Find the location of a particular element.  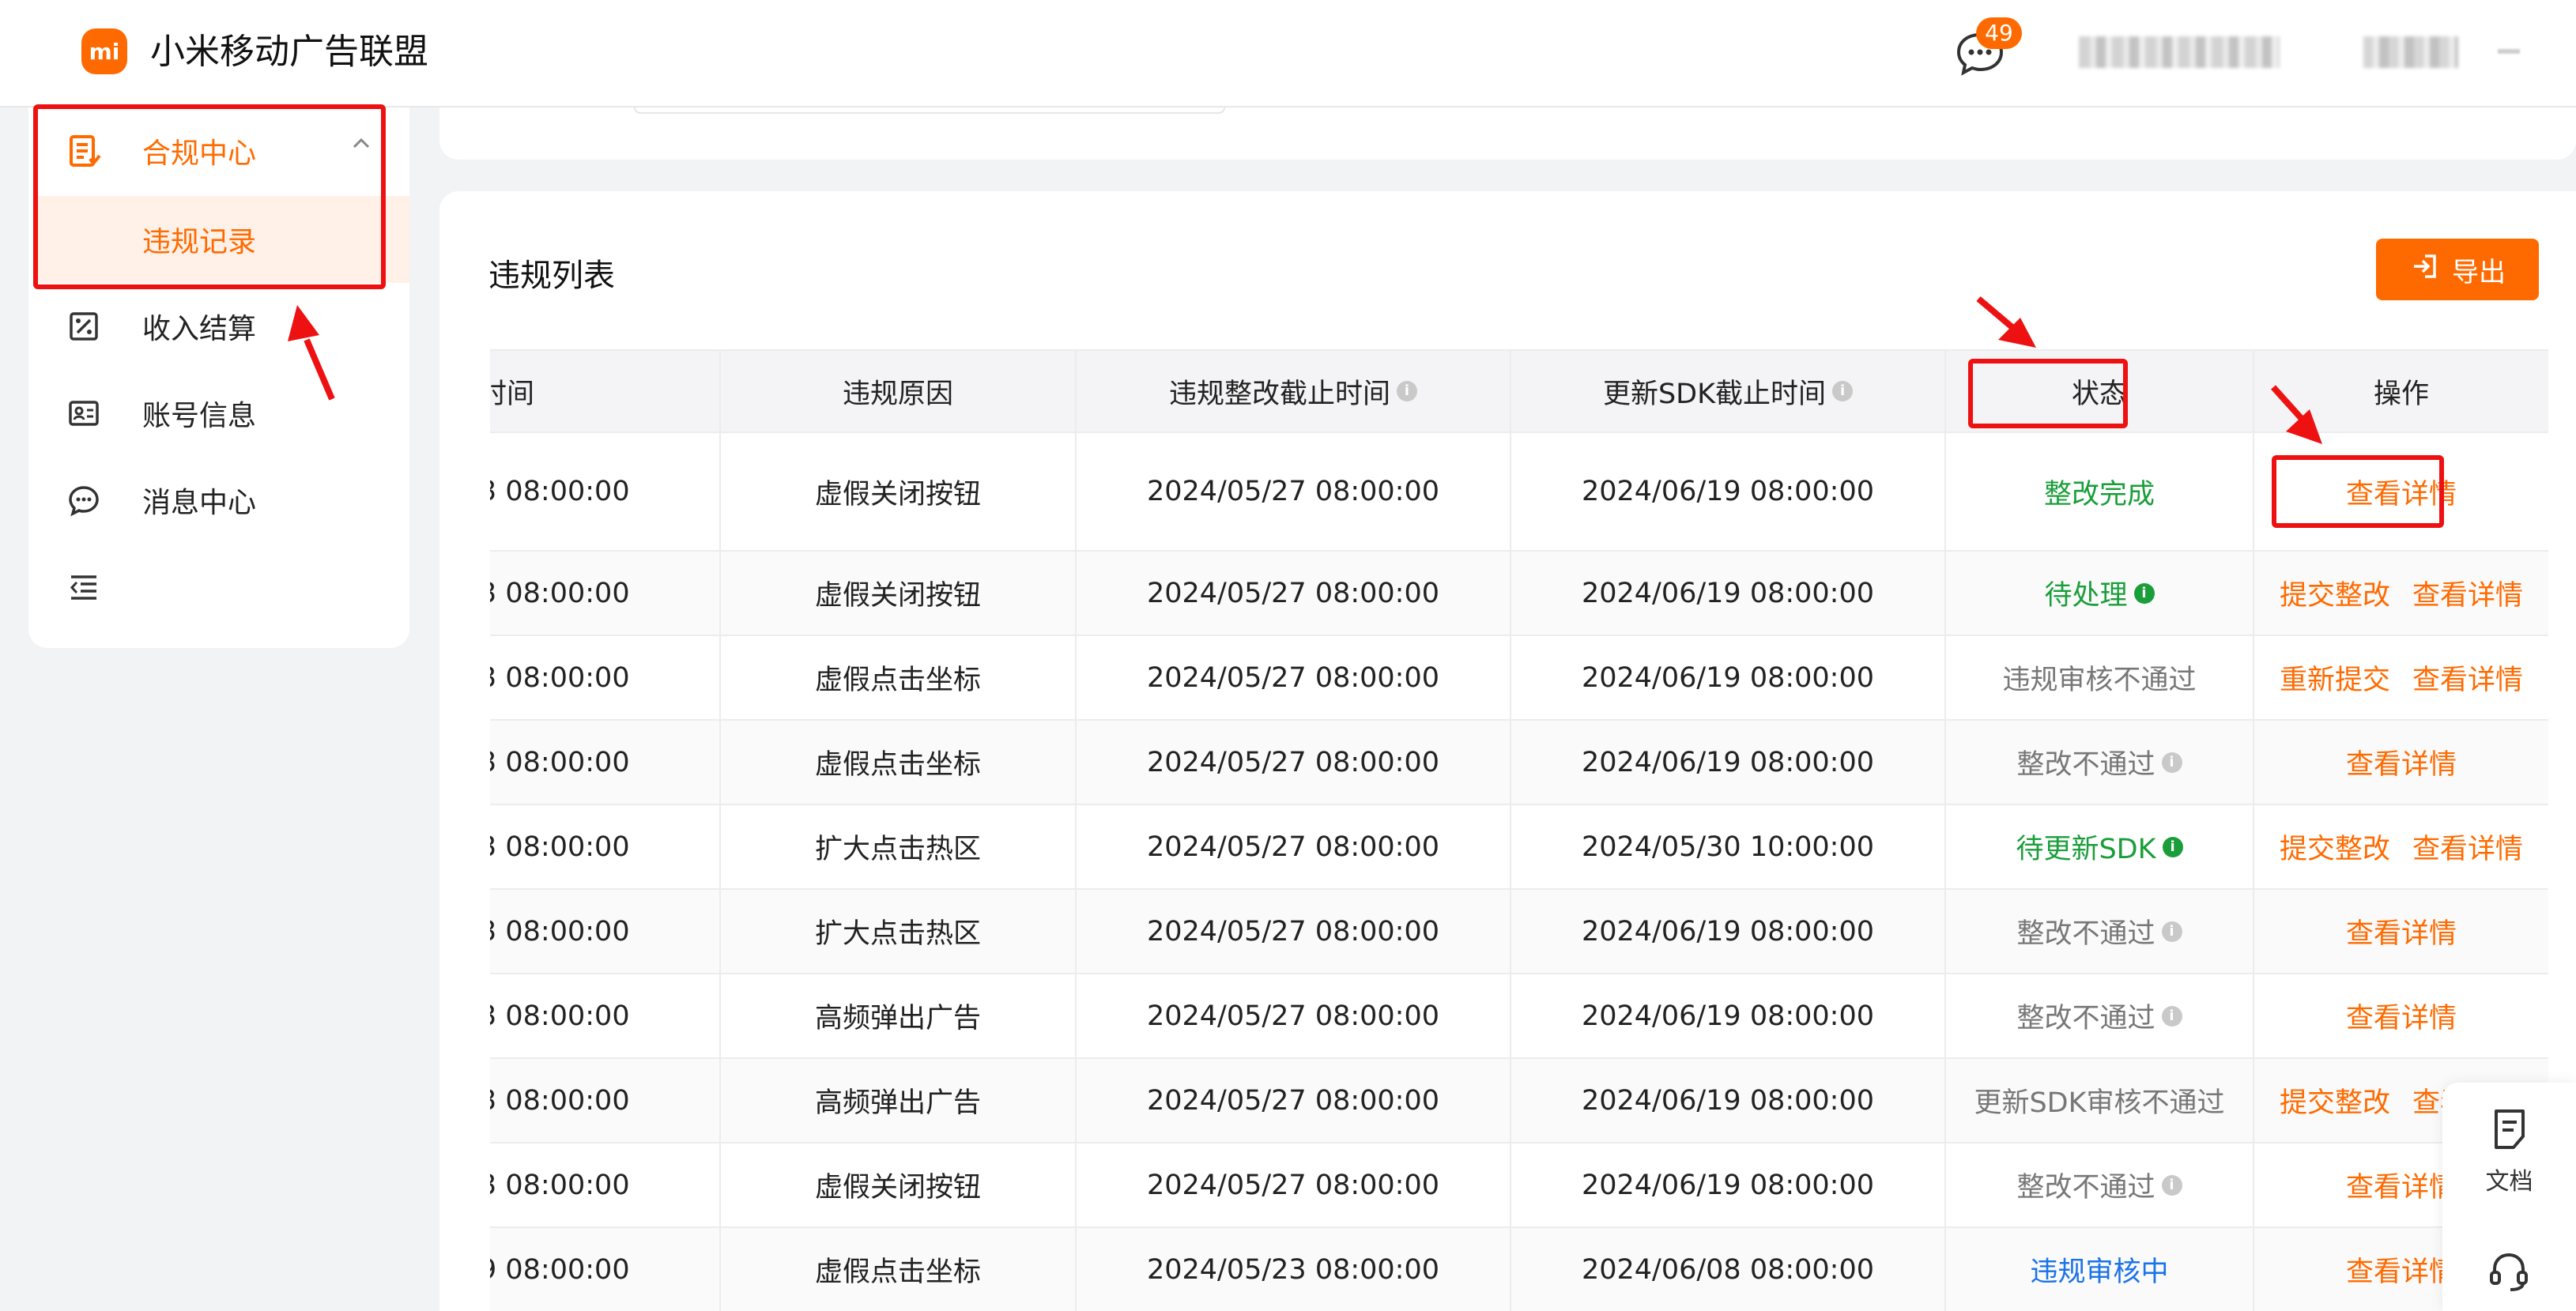

cell-reason: 扩大点击热区 is located at coordinates (899, 846).